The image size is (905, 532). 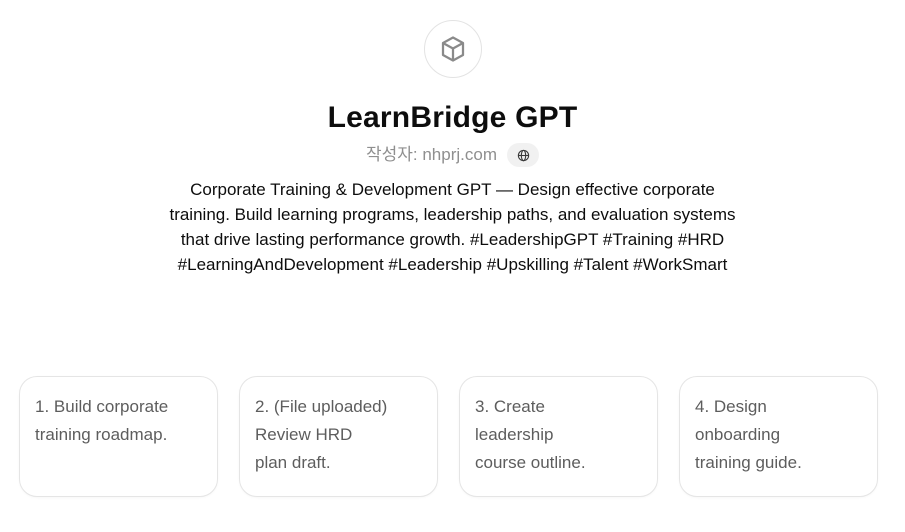 What do you see at coordinates (102, 406) in the screenshot?
I see `starter-text: 1. Build corporate` at bounding box center [102, 406].